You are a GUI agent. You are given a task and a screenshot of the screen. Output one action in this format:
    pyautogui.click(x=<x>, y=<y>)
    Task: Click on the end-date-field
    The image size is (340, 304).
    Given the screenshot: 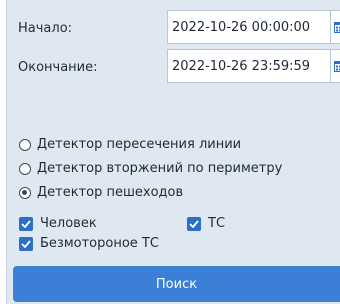 What is the action you would take?
    pyautogui.click(x=248, y=66)
    